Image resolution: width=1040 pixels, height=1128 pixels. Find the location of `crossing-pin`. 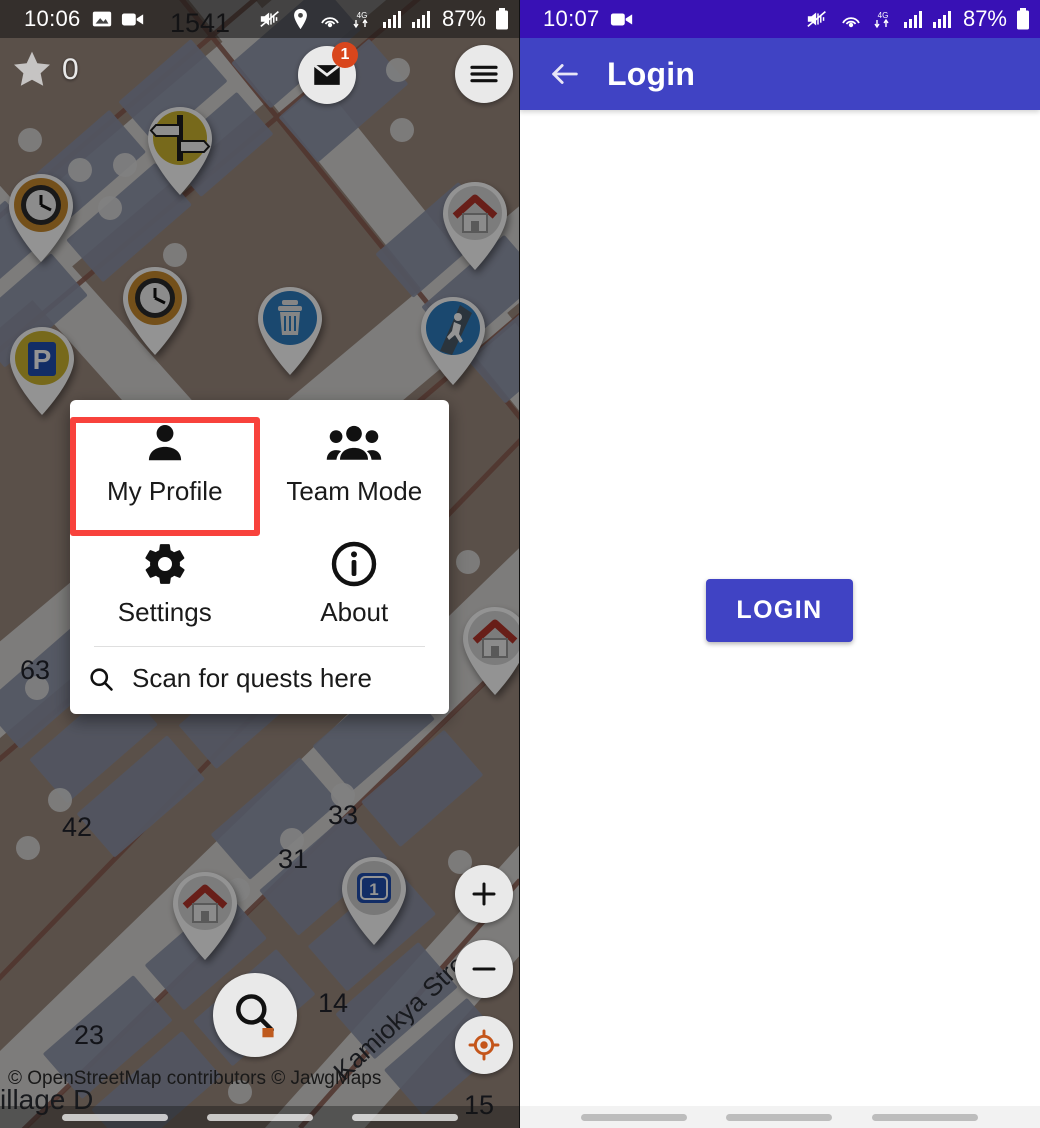

crossing-pin is located at coordinates (453, 341).